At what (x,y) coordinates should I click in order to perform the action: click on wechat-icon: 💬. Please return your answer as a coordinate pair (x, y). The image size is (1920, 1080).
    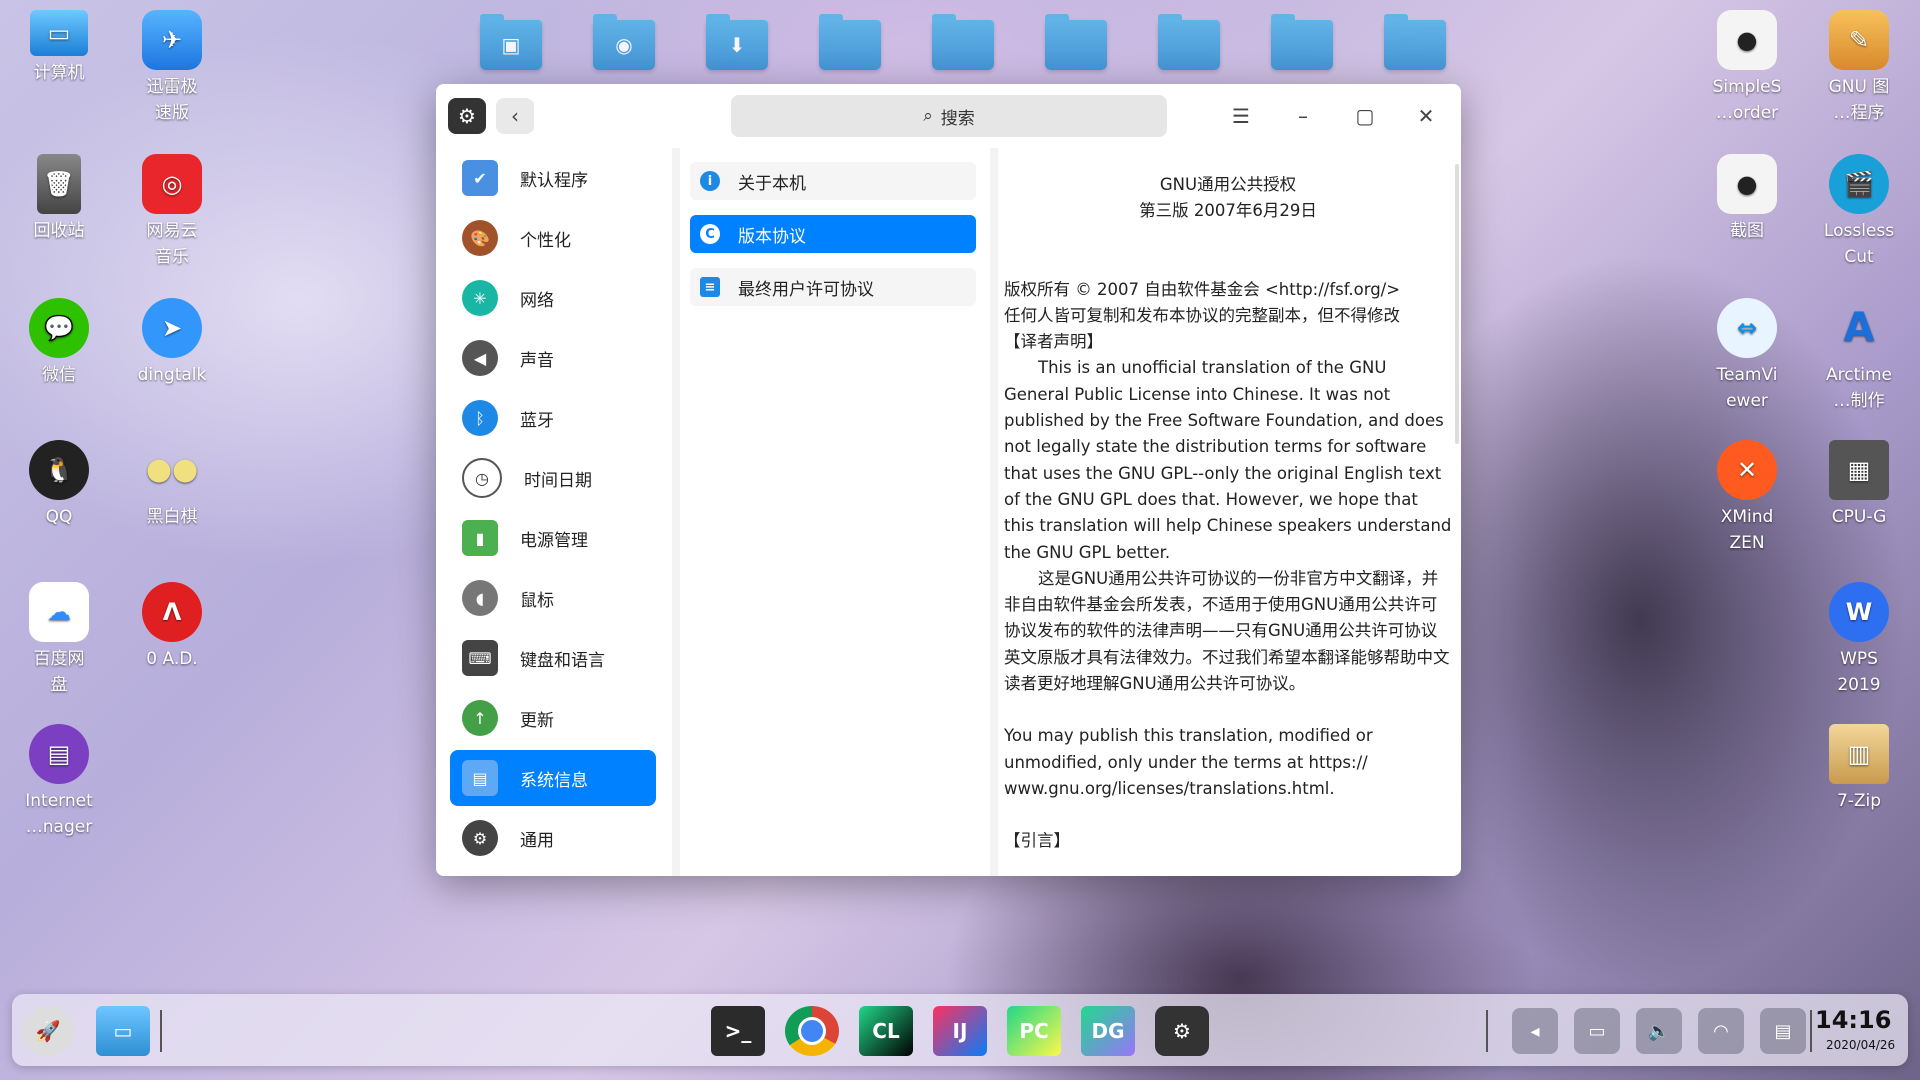
    Looking at the image, I should click on (59, 328).